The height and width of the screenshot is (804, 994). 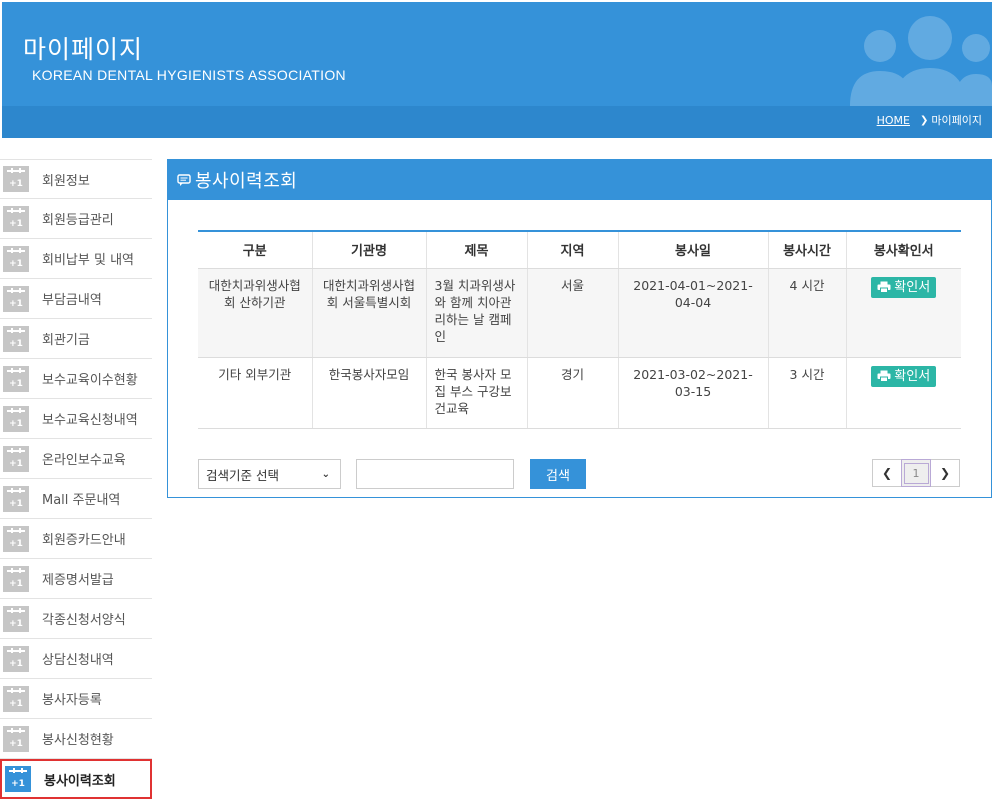 What do you see at coordinates (242, 475) in the screenshot?
I see `search-criteria-value: 검색기준 선택` at bounding box center [242, 475].